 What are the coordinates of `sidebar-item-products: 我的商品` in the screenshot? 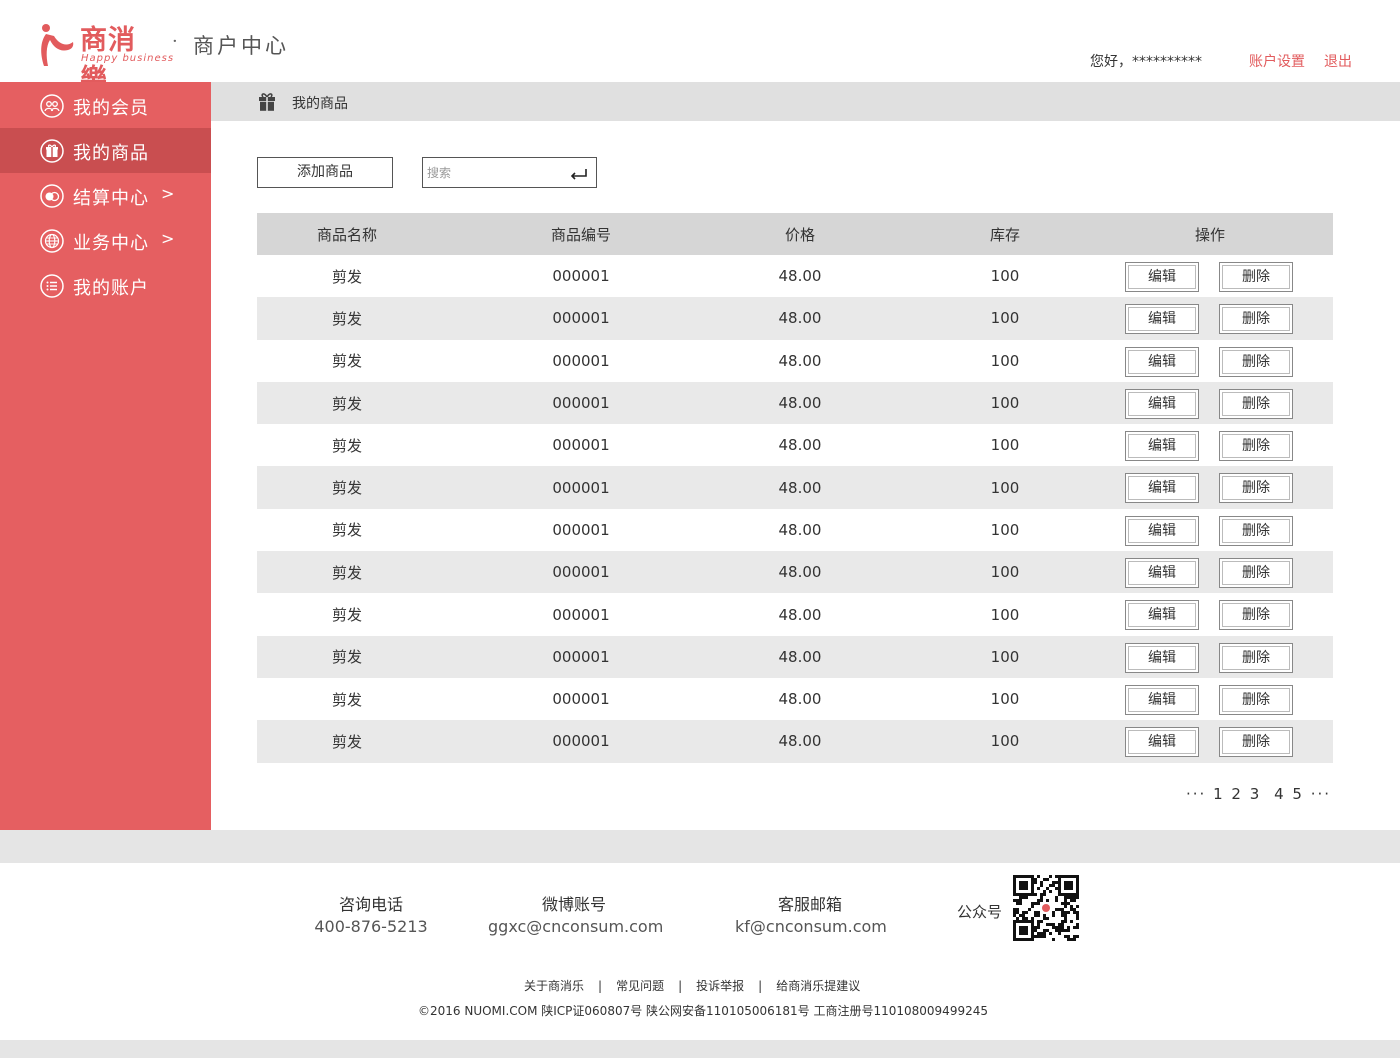 It's located at (105, 150).